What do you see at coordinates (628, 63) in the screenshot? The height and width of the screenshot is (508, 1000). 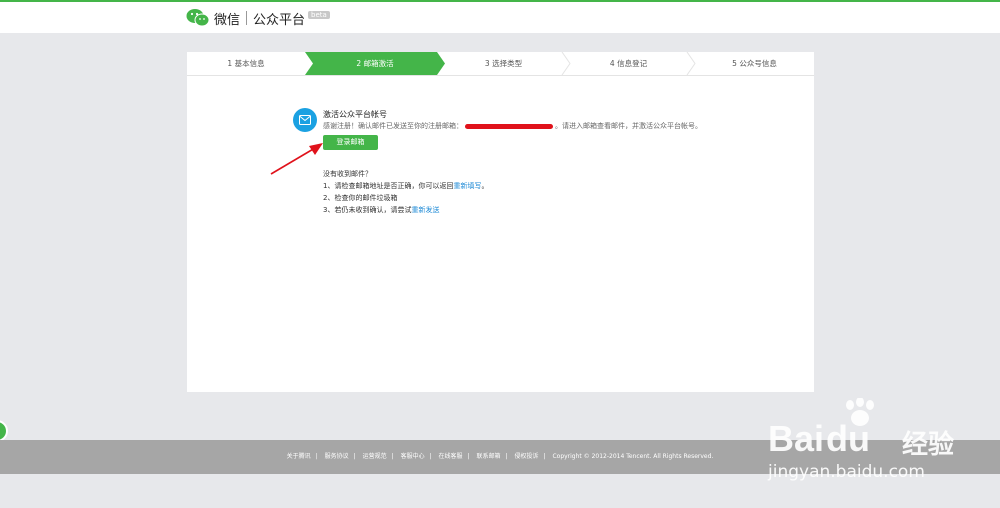 I see `step-info-register: 4 信息登记` at bounding box center [628, 63].